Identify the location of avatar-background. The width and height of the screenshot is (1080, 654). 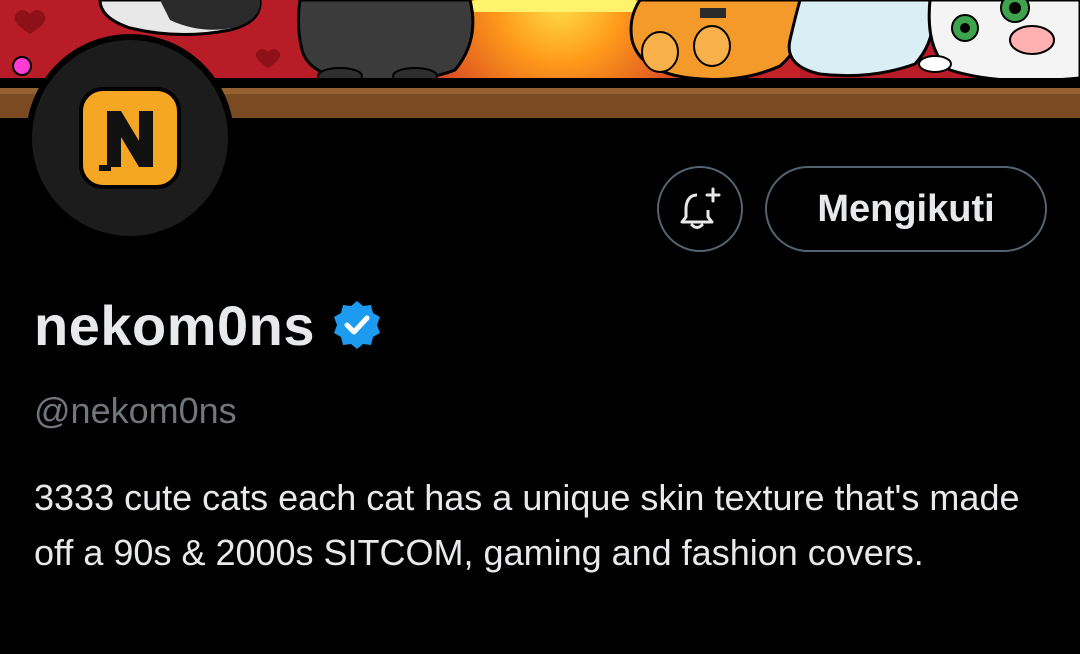
(130, 138).